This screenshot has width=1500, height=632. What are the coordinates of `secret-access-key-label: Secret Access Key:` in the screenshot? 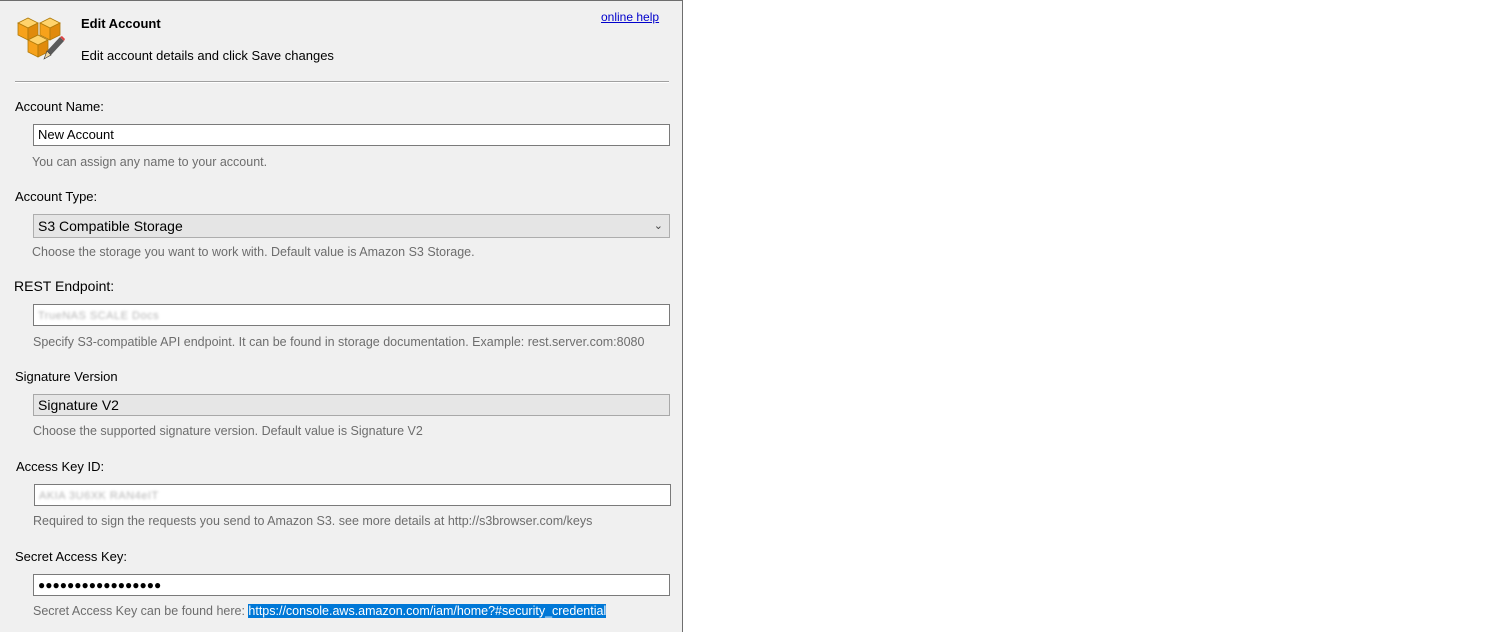 It's located at (71, 556).